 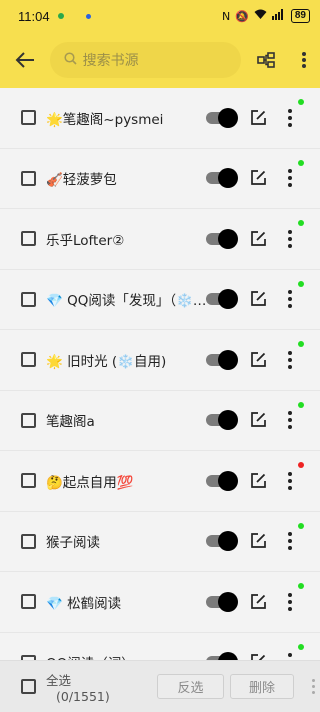 What do you see at coordinates (70, 422) in the screenshot?
I see `source-name: 笔趣阁a` at bounding box center [70, 422].